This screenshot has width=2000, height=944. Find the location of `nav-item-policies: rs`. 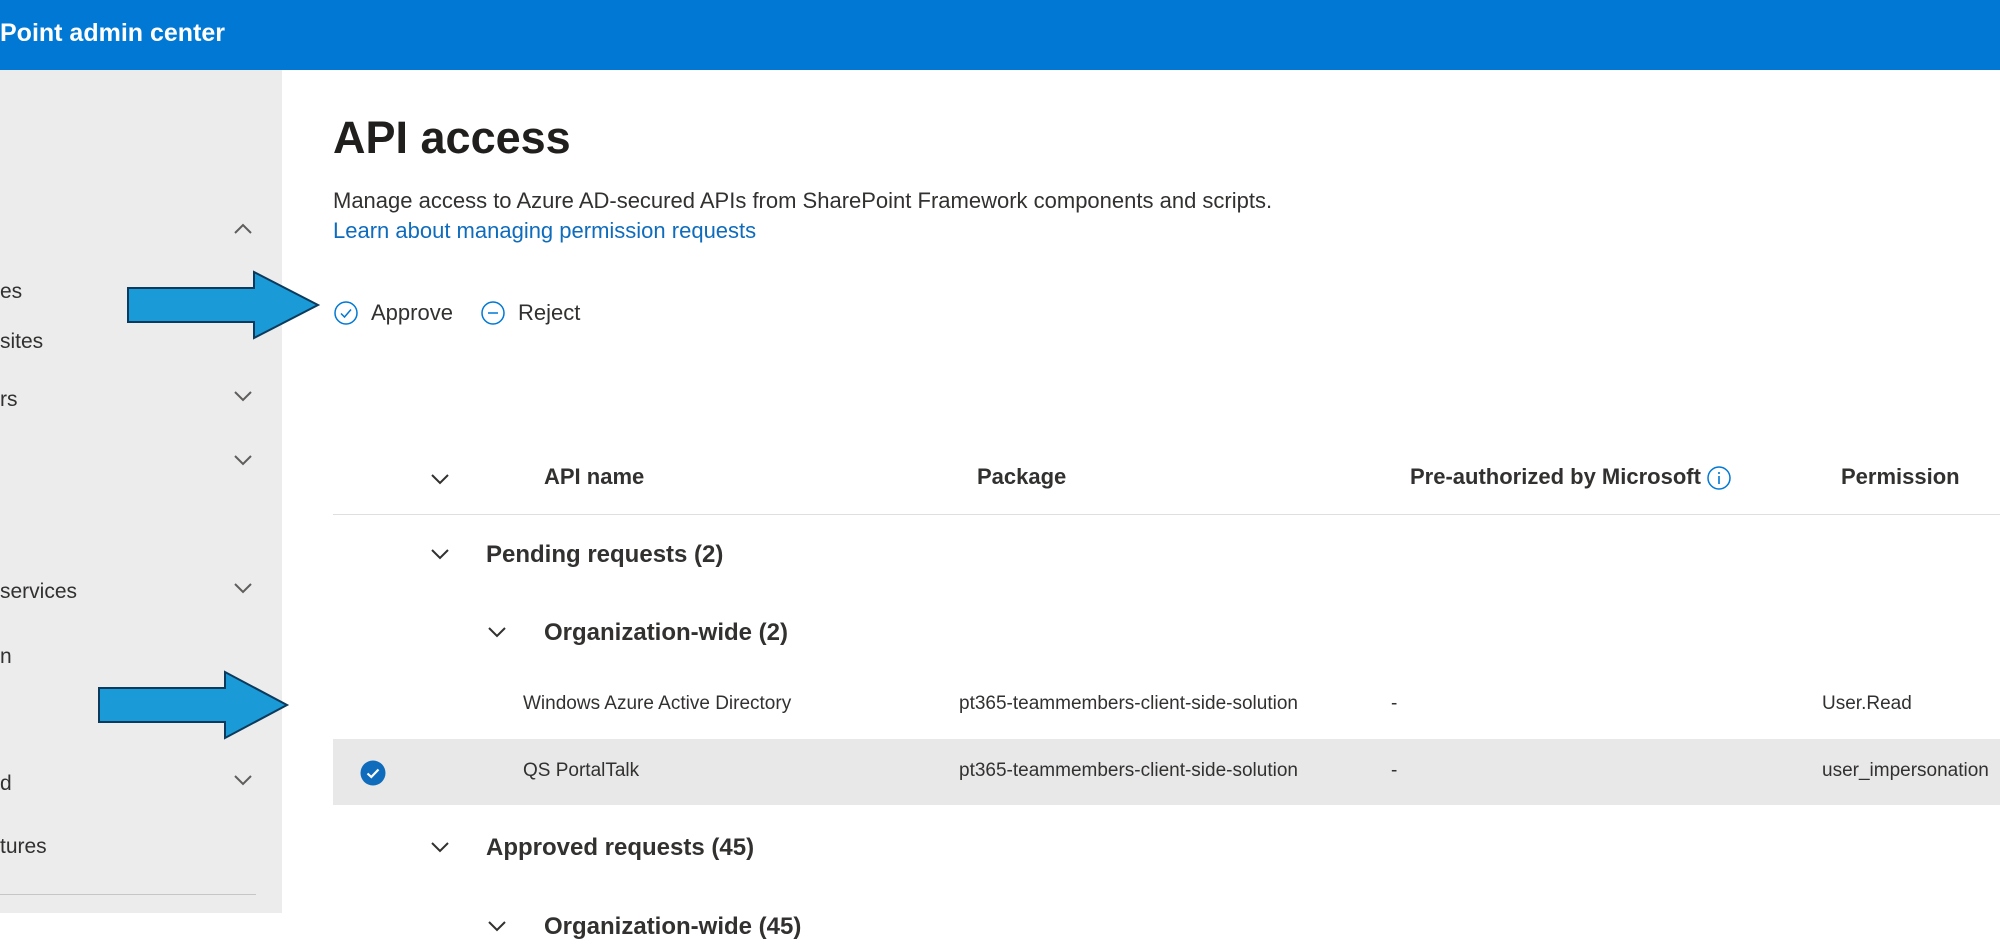

nav-item-policies: rs is located at coordinates (9, 400).